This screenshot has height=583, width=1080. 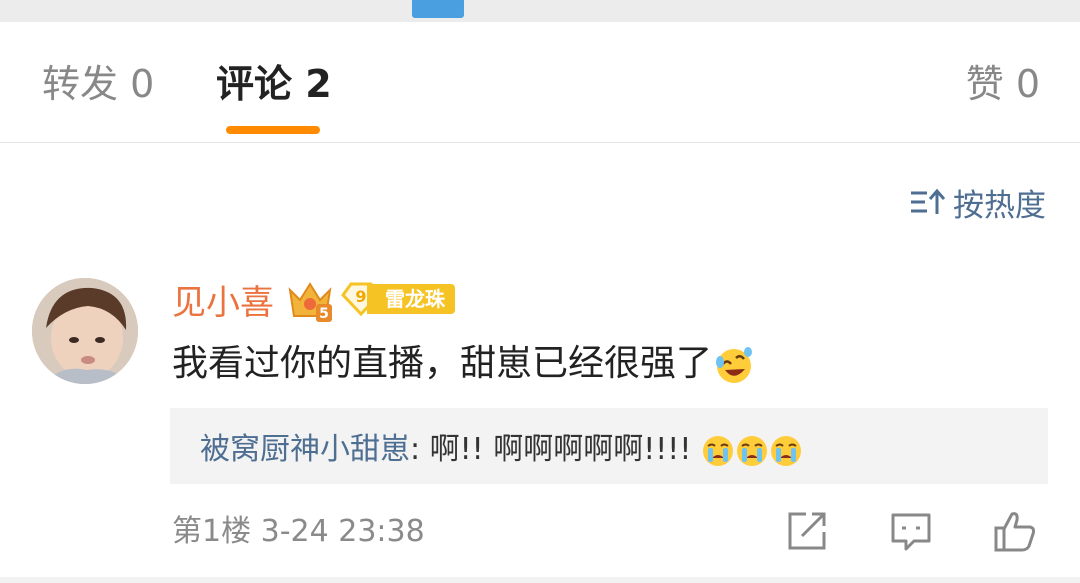 I want to click on comment-username: 见小喜, so click(x=223, y=303).